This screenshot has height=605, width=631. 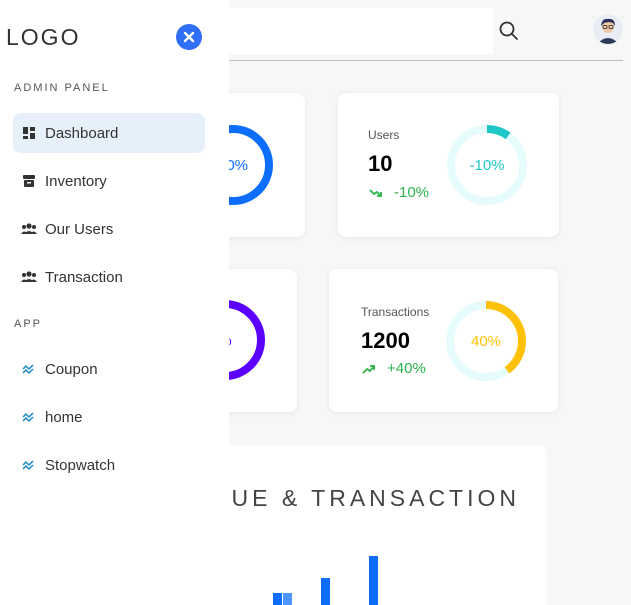 I want to click on sidebar-item-transaction: Transaction, so click(x=109, y=277).